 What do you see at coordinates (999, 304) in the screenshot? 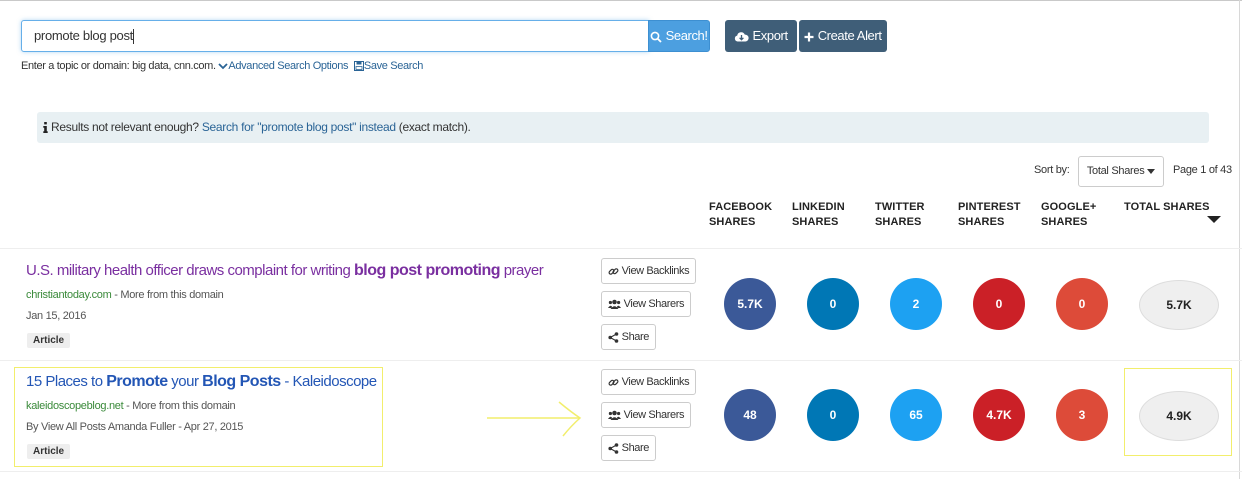
I see `pinterest-shares-count: 0` at bounding box center [999, 304].